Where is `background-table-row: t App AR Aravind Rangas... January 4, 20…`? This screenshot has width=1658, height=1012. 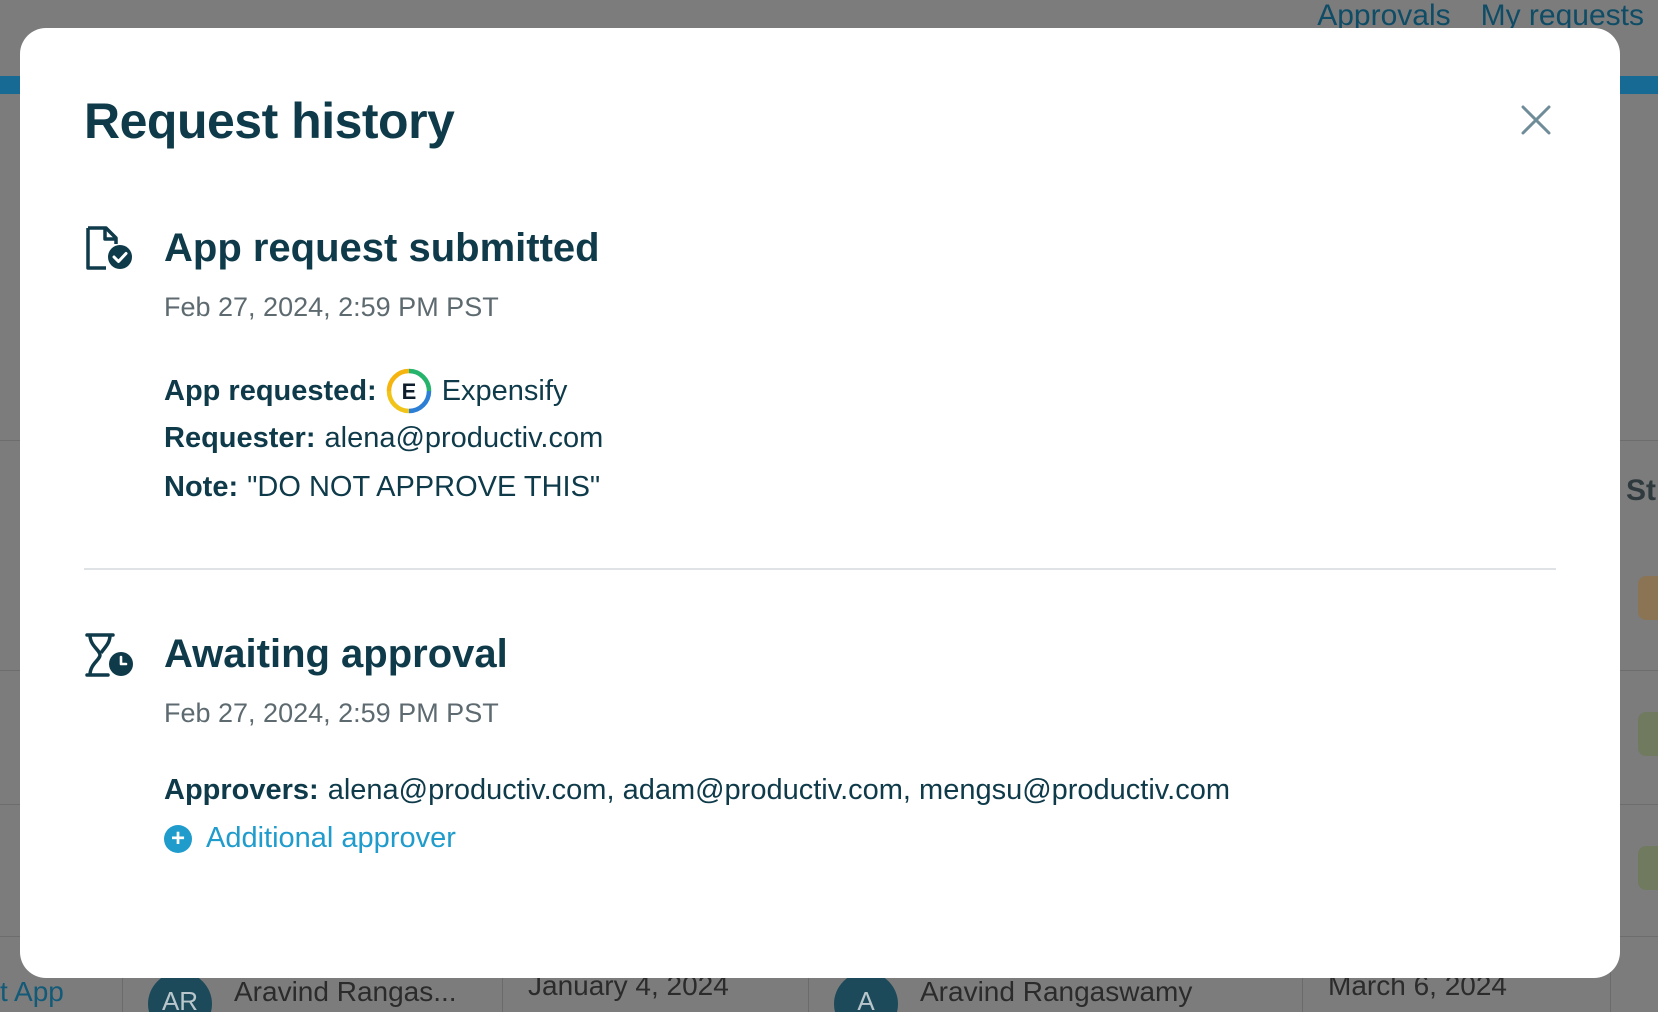
background-table-row: t App AR Aravind Rangas... January 4, 20… is located at coordinates (829, 991).